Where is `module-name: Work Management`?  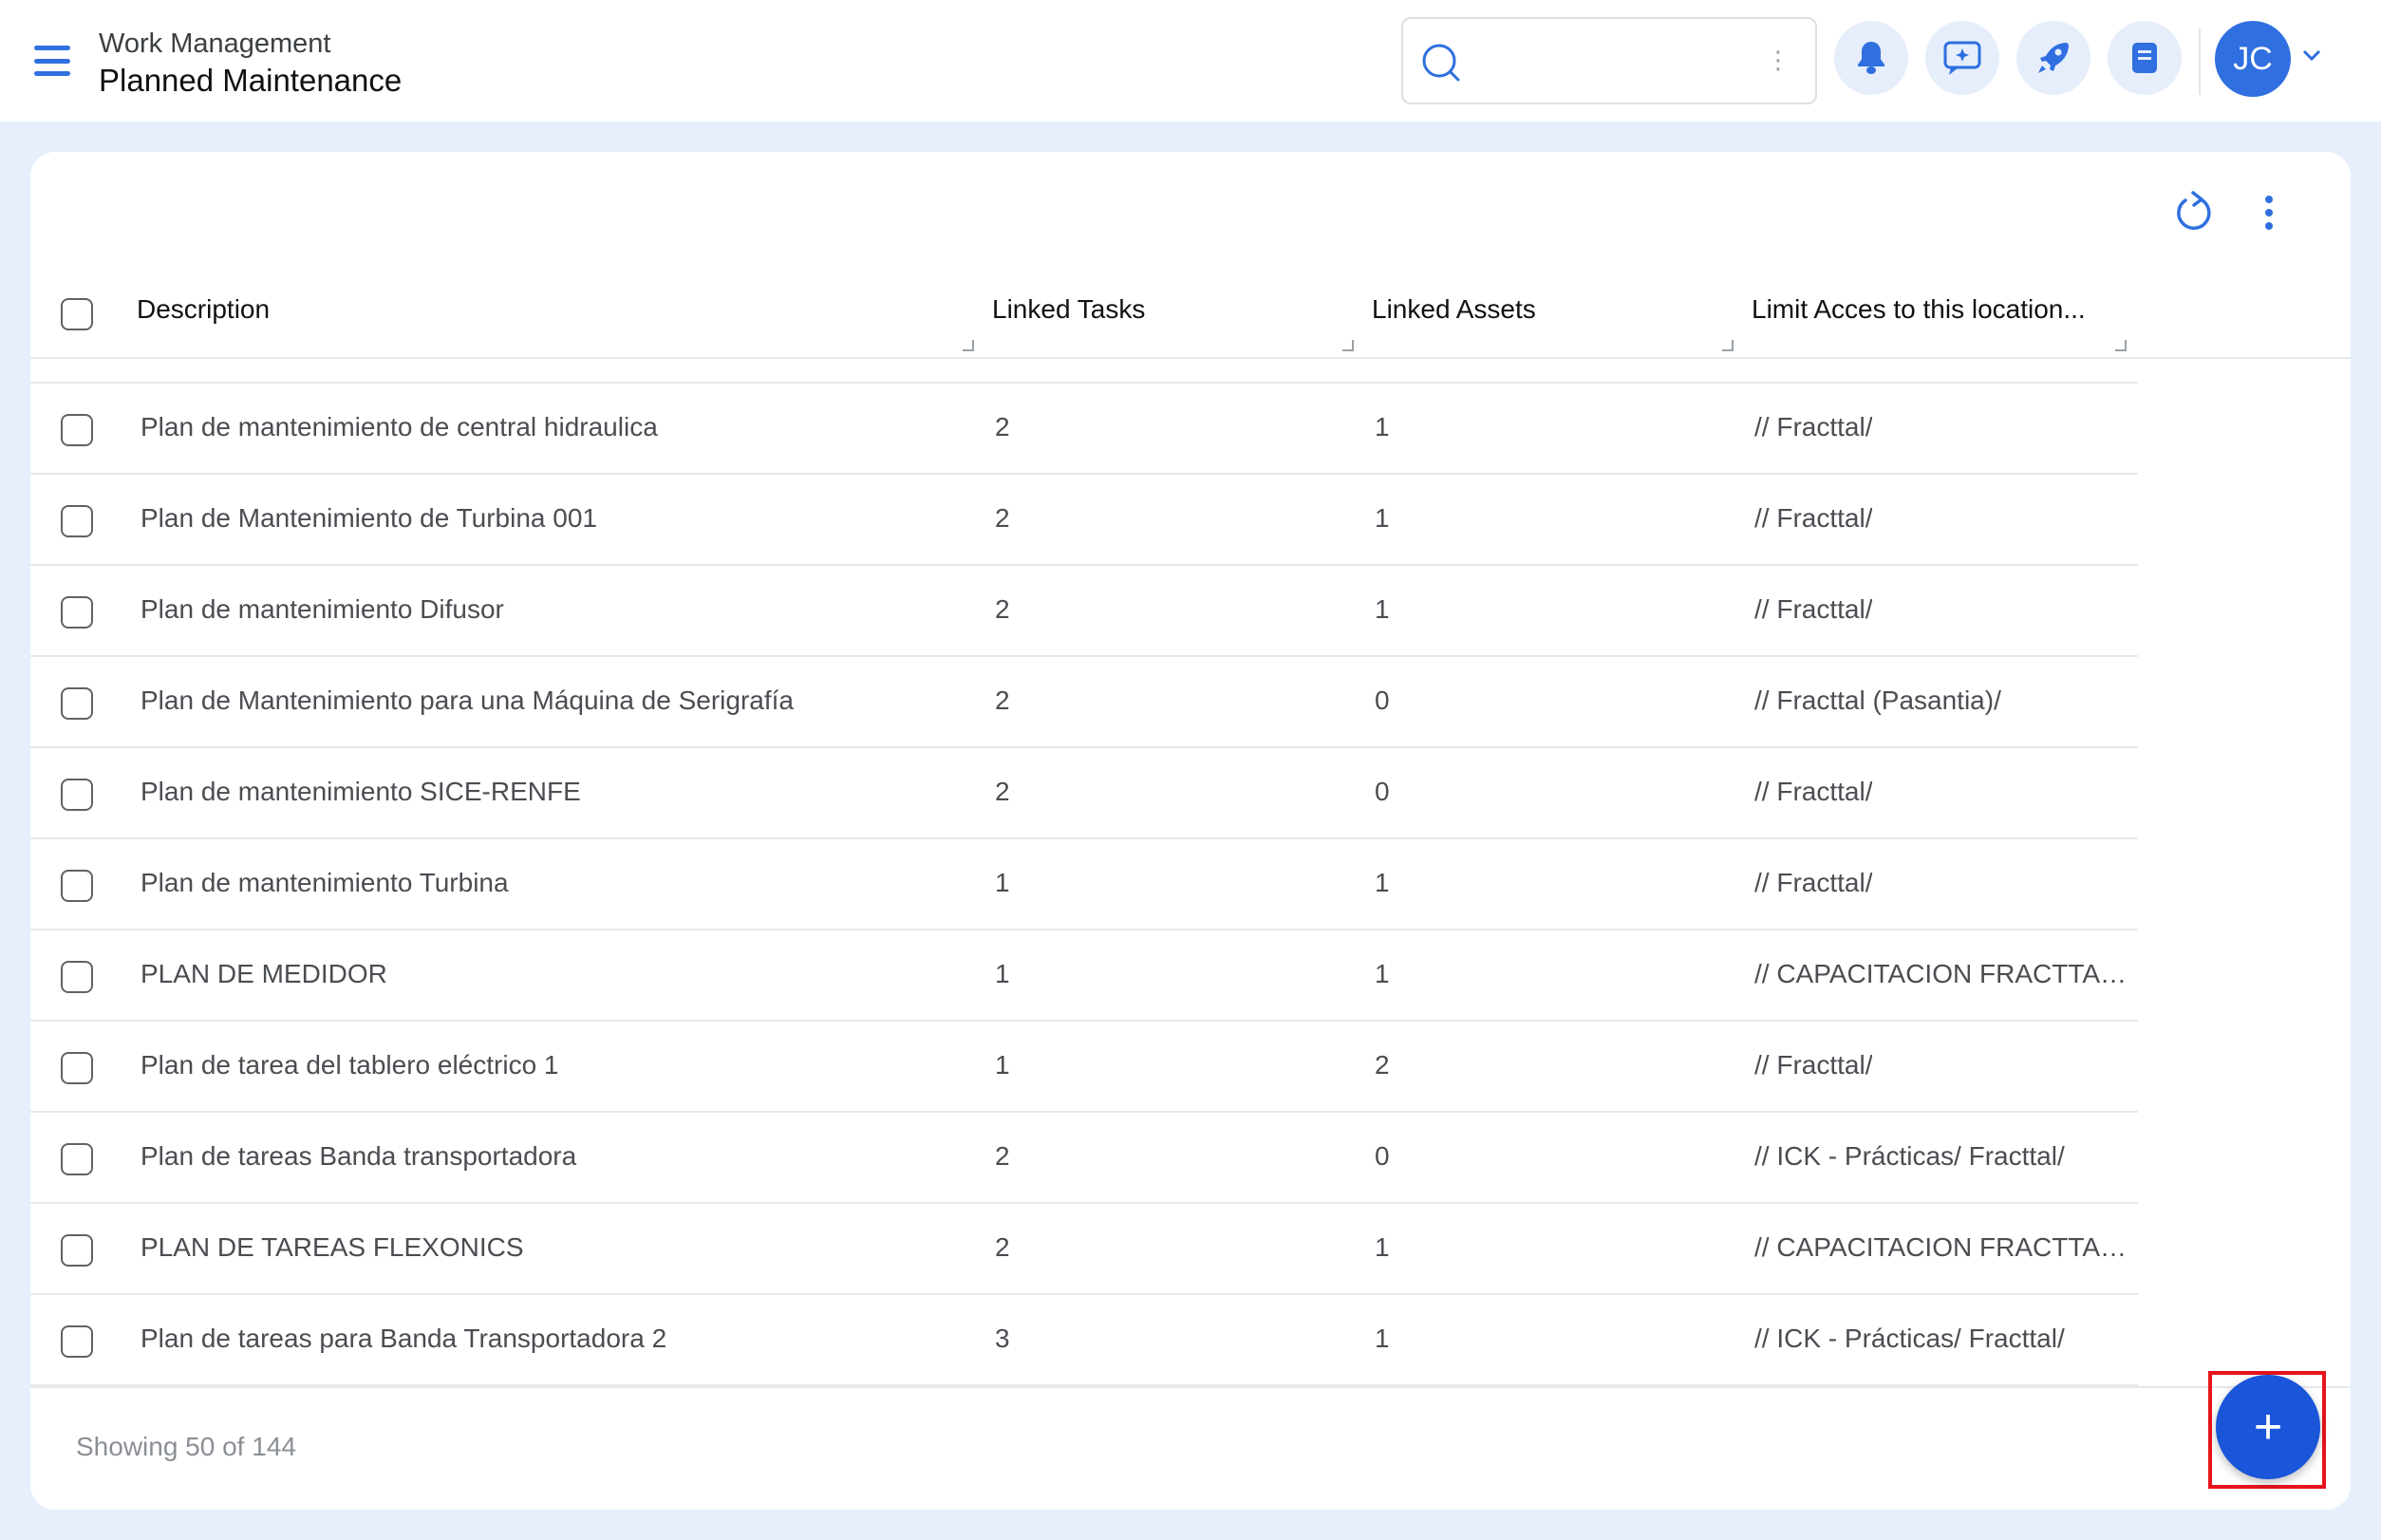 module-name: Work Management is located at coordinates (215, 44).